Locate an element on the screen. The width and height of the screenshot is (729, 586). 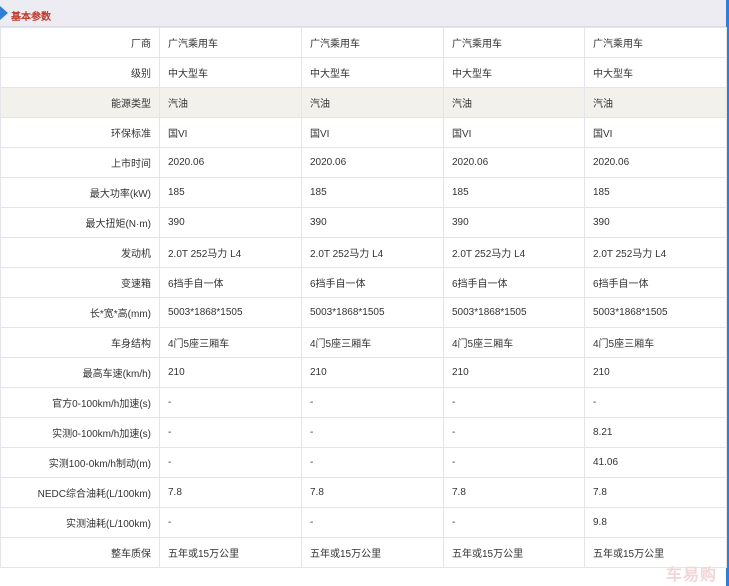
table-row: 环保标准 国VI 国VI 国VI 国VI is located at coordinates (363, 132).